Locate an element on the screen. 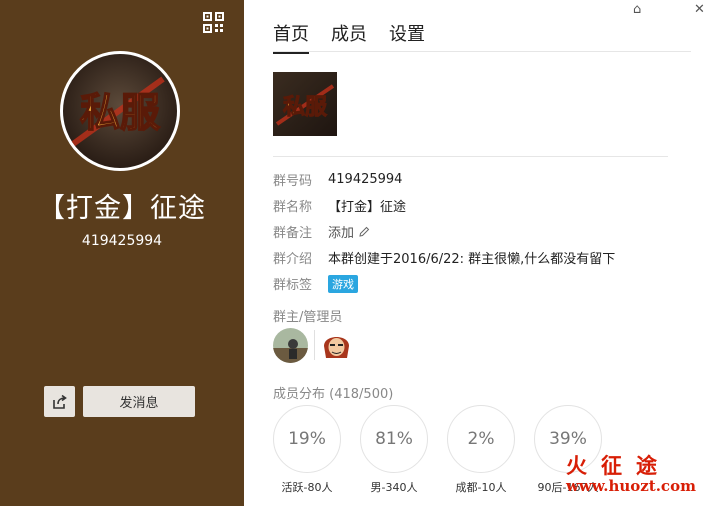  group-number: 419425994 is located at coordinates (122, 241).